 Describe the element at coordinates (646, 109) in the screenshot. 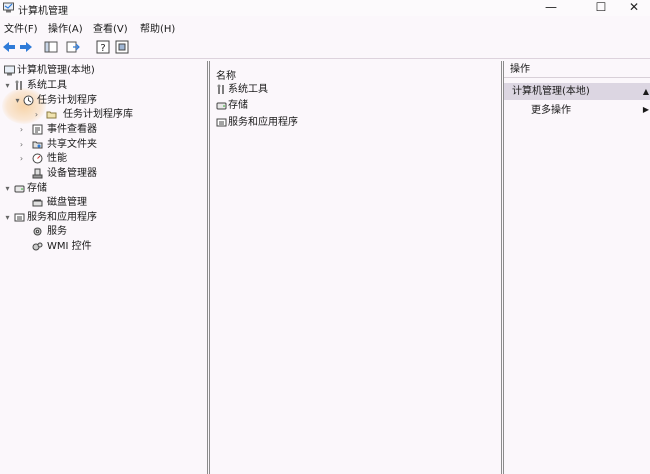

I see `submenu-arrow-icon: ▶` at that location.